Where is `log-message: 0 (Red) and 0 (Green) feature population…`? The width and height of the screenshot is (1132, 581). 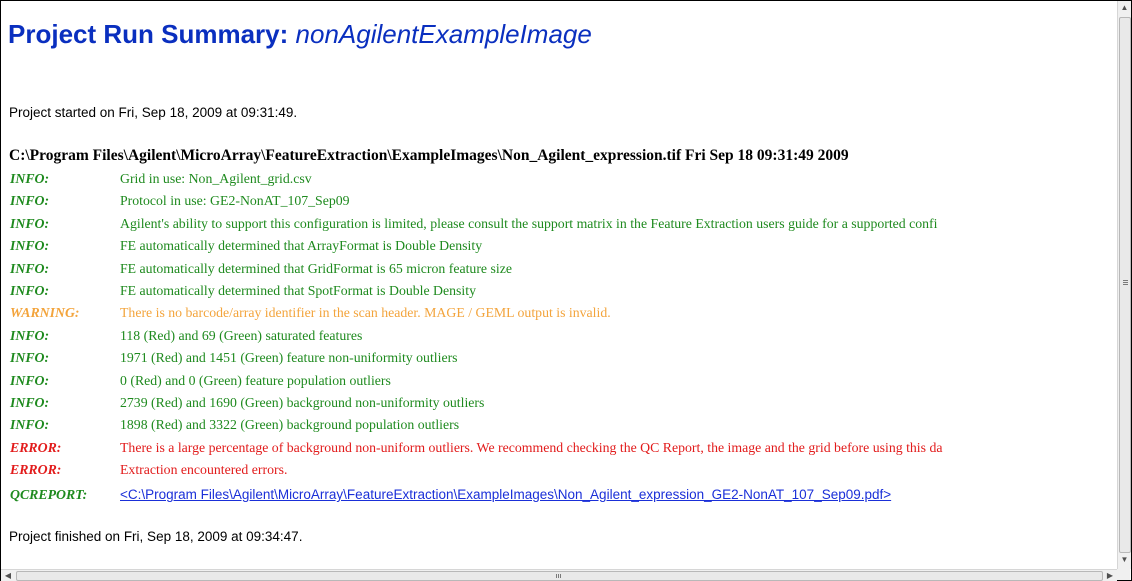
log-message: 0 (Red) and 0 (Green) feature population… is located at coordinates (255, 380).